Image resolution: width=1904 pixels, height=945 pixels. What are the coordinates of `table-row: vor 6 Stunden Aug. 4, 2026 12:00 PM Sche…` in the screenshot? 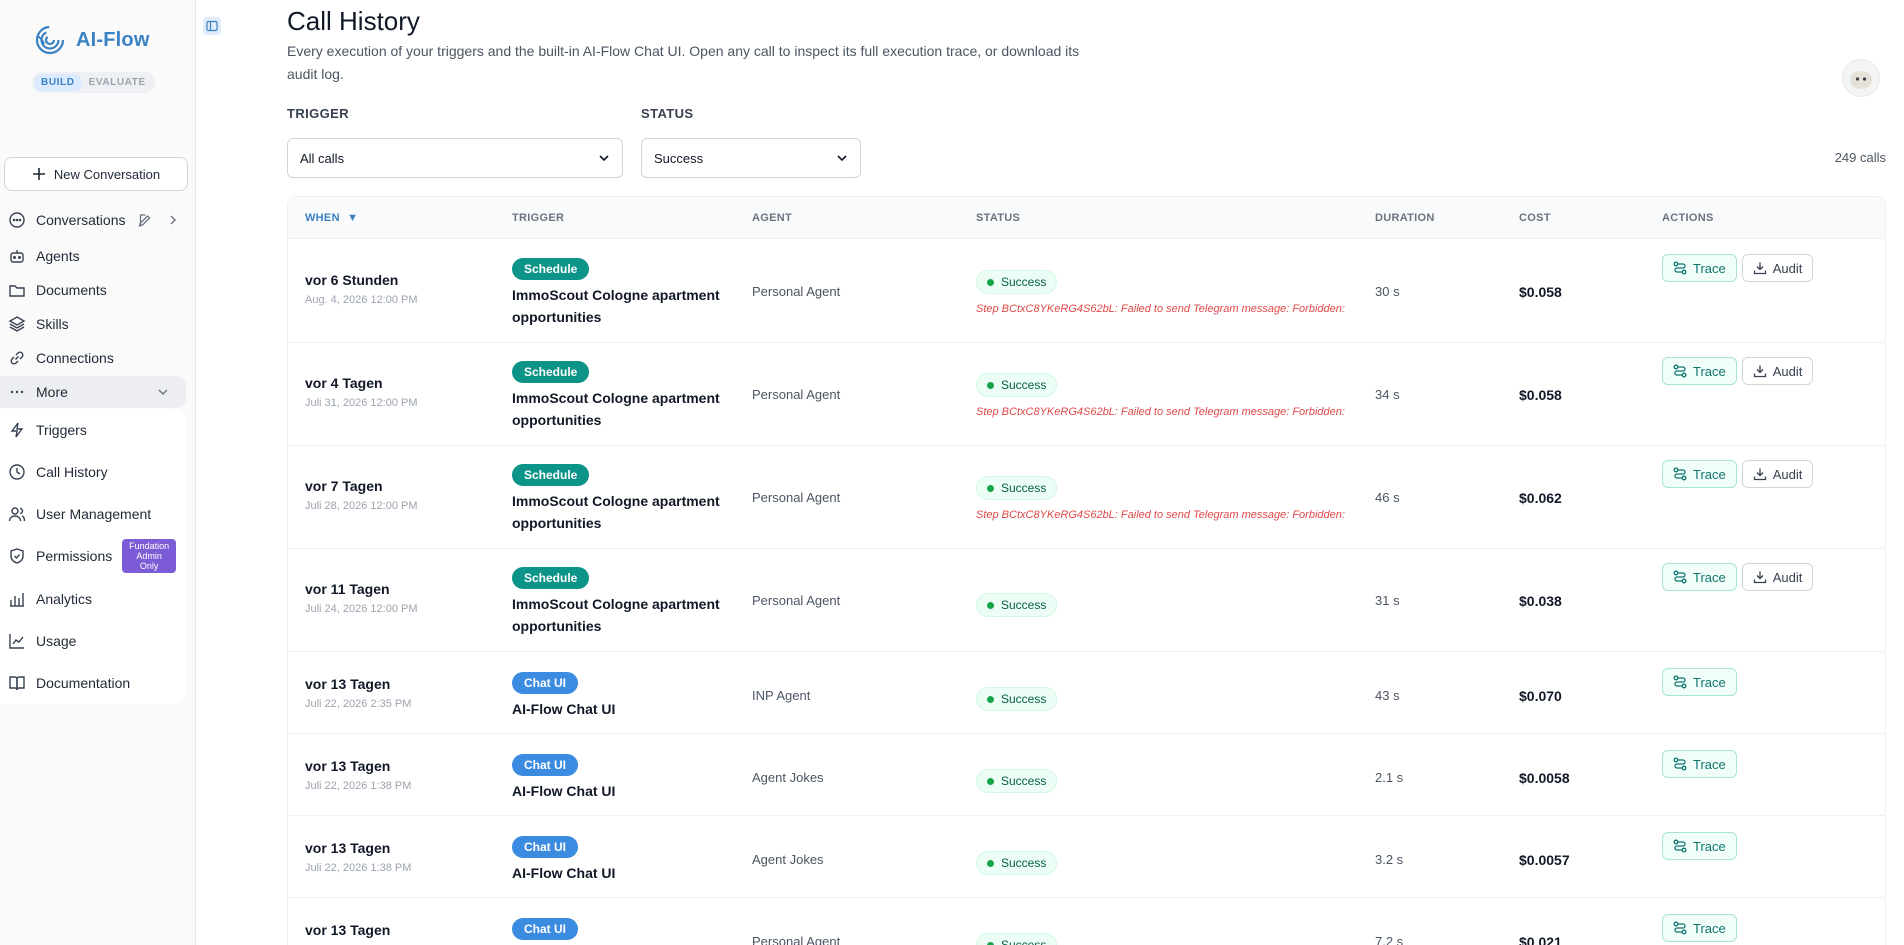 It's located at (1086, 291).